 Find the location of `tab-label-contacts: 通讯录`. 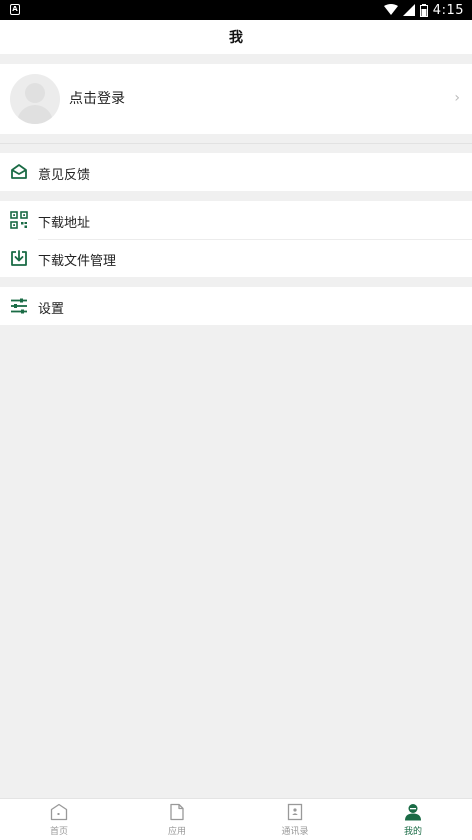

tab-label-contacts: 通讯录 is located at coordinates (295, 832).